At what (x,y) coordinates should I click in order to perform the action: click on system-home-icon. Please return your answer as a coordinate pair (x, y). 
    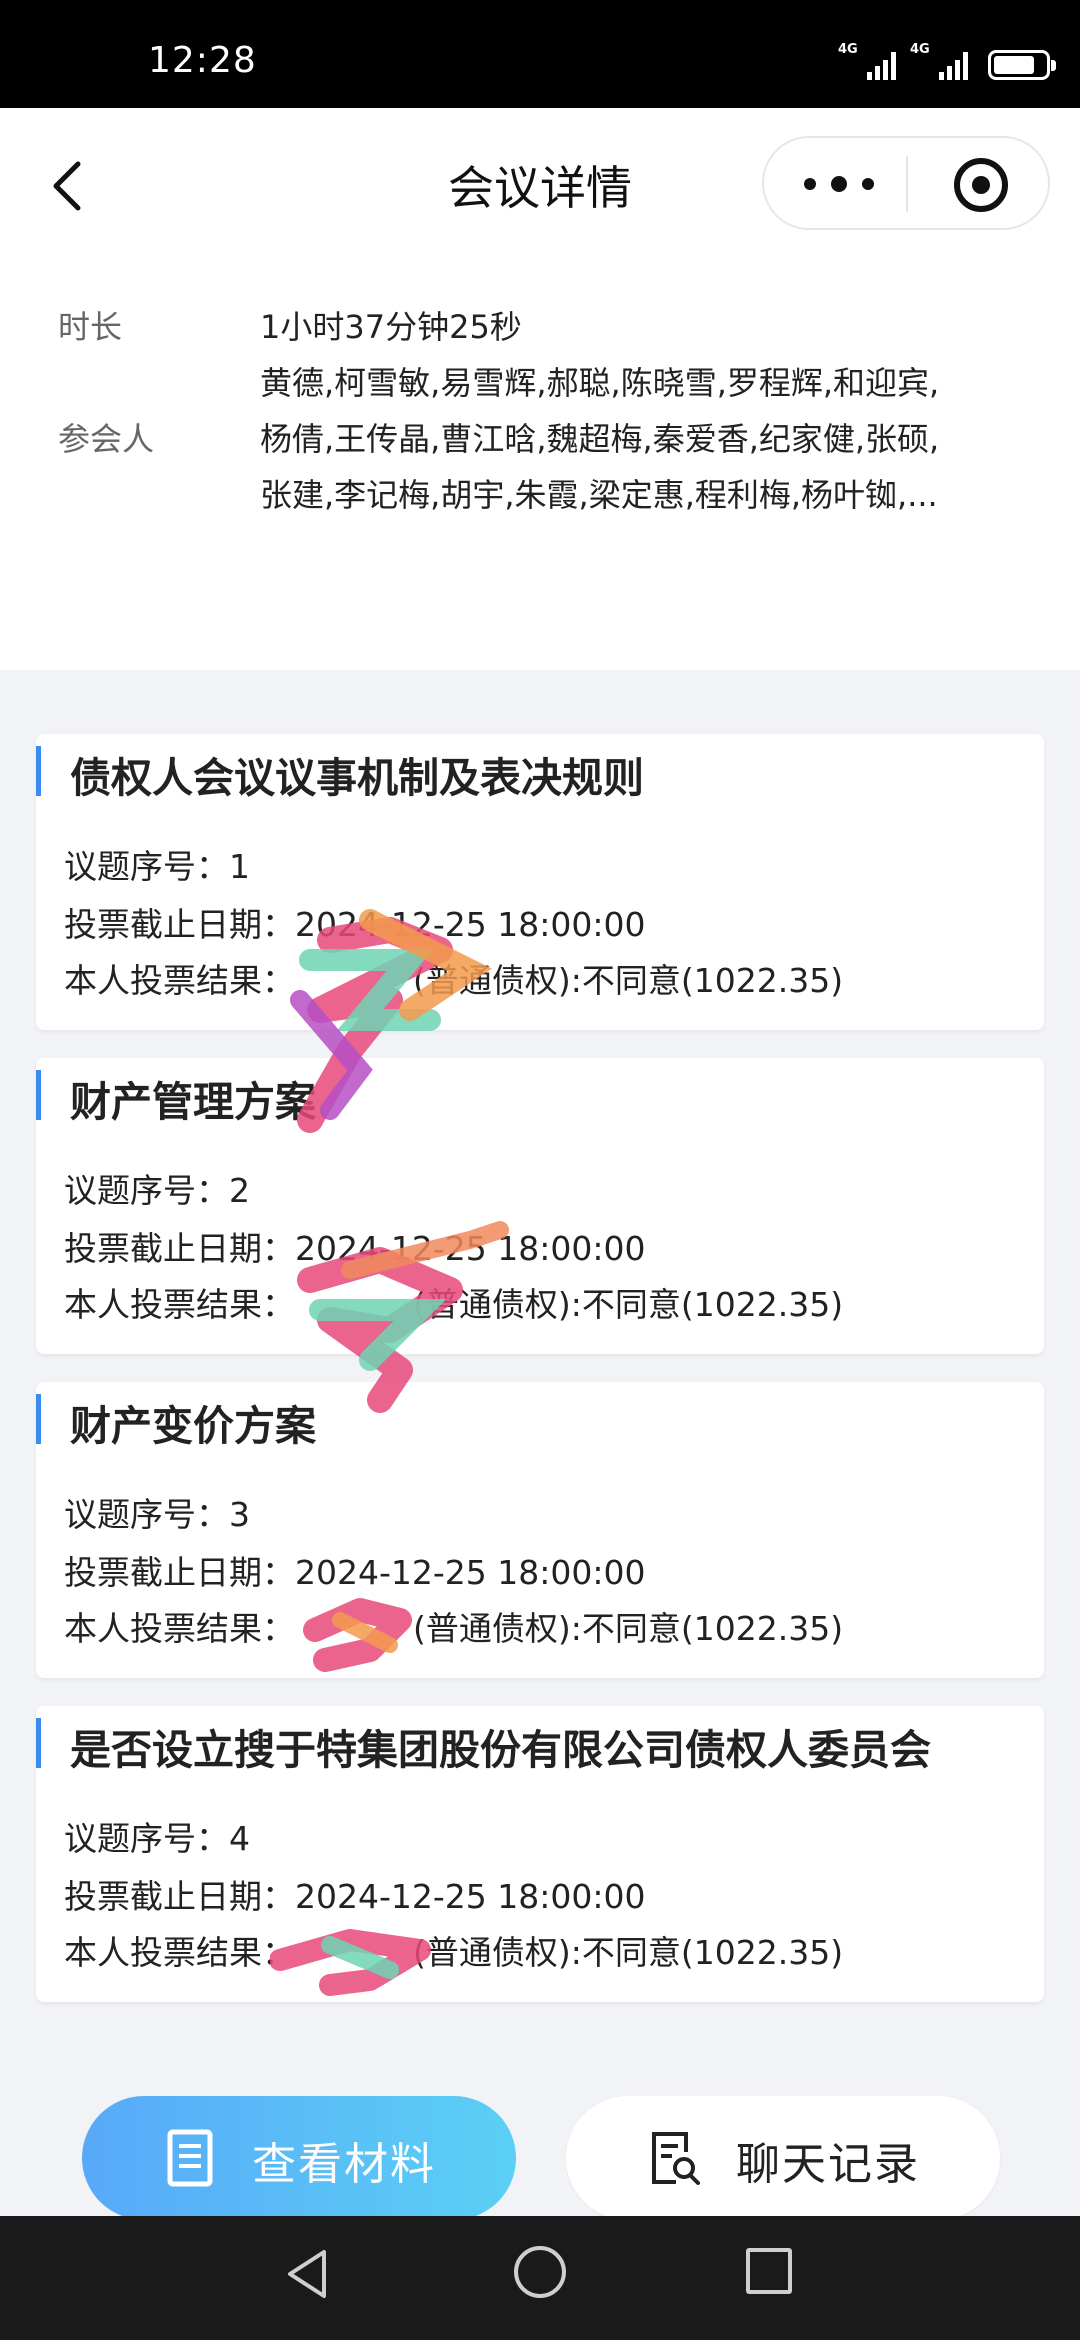
    Looking at the image, I should click on (540, 2272).